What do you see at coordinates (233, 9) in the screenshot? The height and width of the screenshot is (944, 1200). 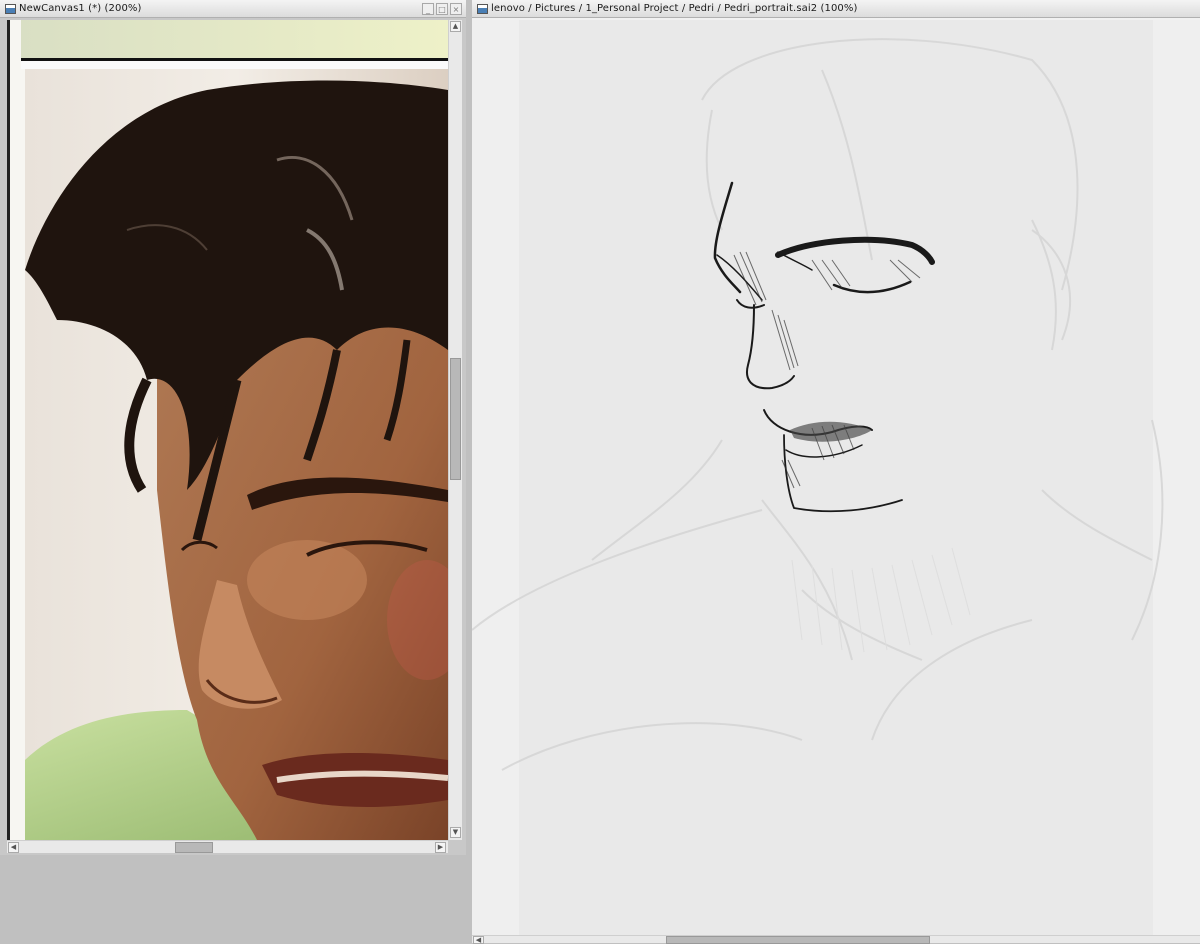 I see `left-window-titlebar: NewCanvas1 (*) (200%) _ □ ×` at bounding box center [233, 9].